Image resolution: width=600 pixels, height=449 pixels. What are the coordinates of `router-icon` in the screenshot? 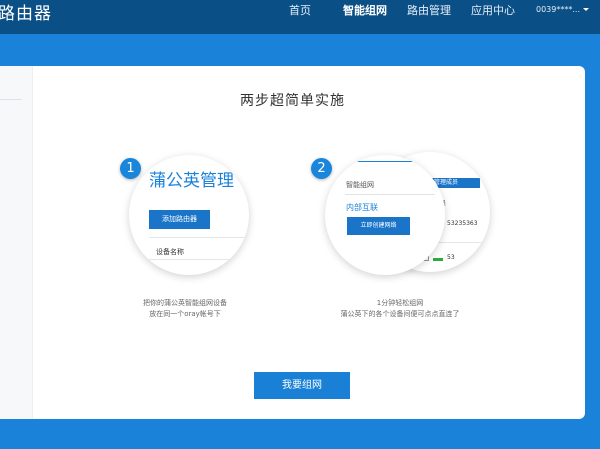 It's located at (438, 258).